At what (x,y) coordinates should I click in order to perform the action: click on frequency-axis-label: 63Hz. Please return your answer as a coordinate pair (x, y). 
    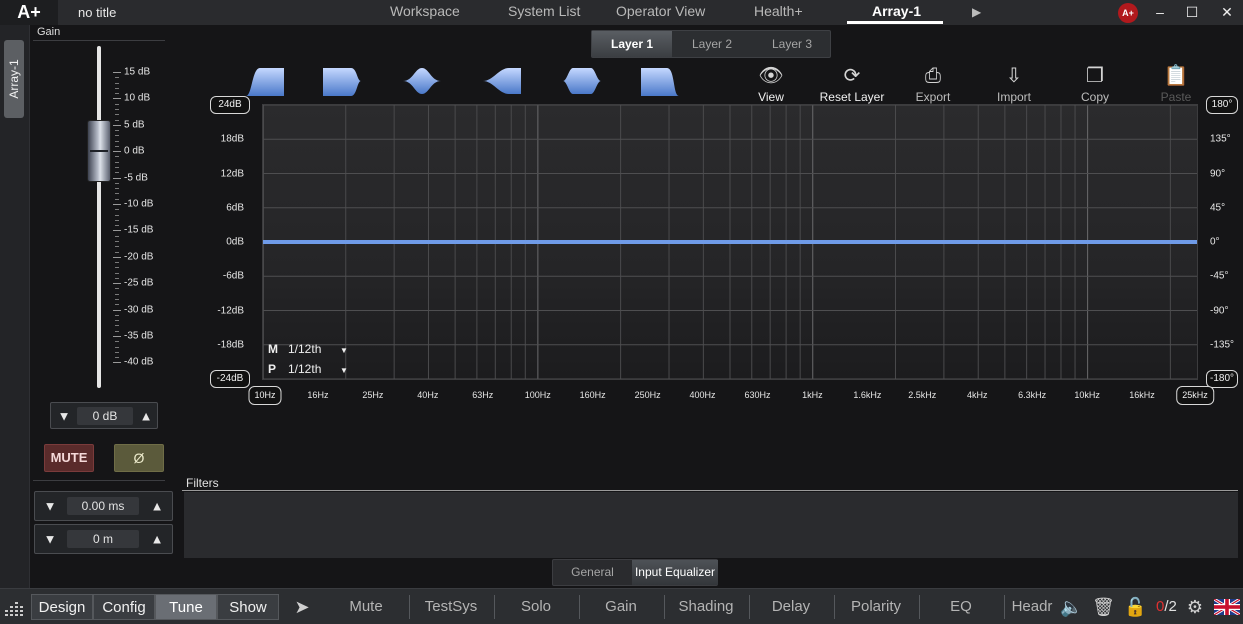
    Looking at the image, I should click on (483, 395).